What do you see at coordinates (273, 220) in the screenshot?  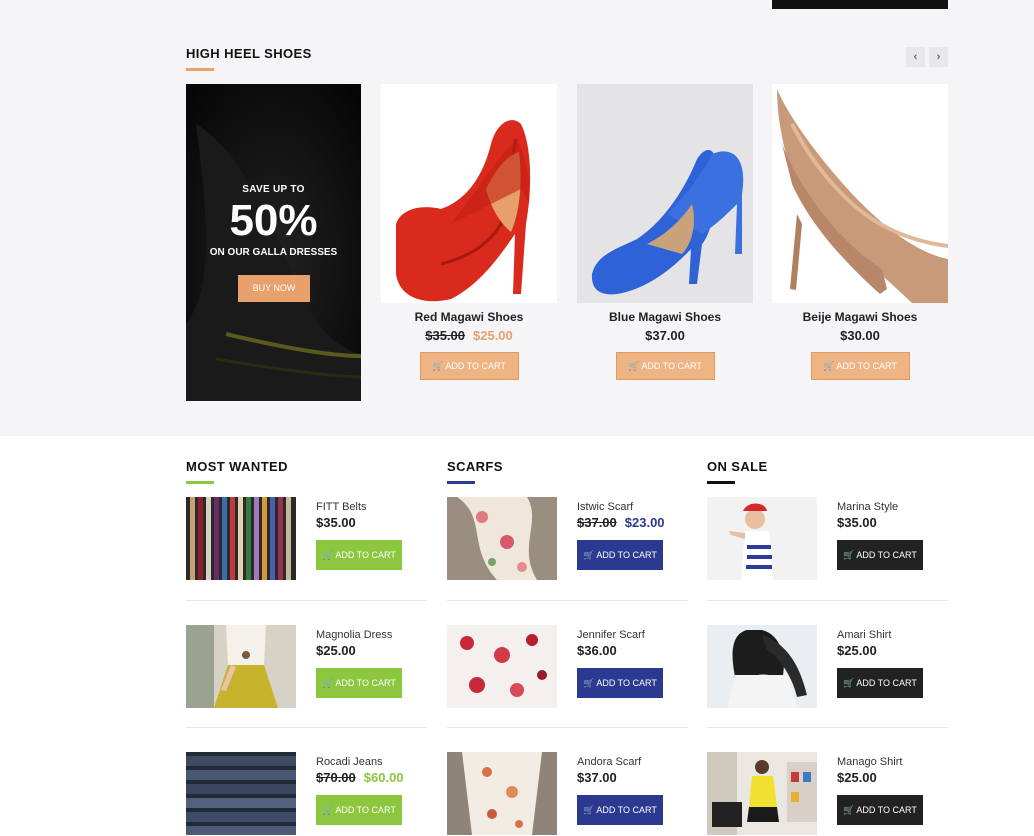 I see `promo-percent: 50%` at bounding box center [273, 220].